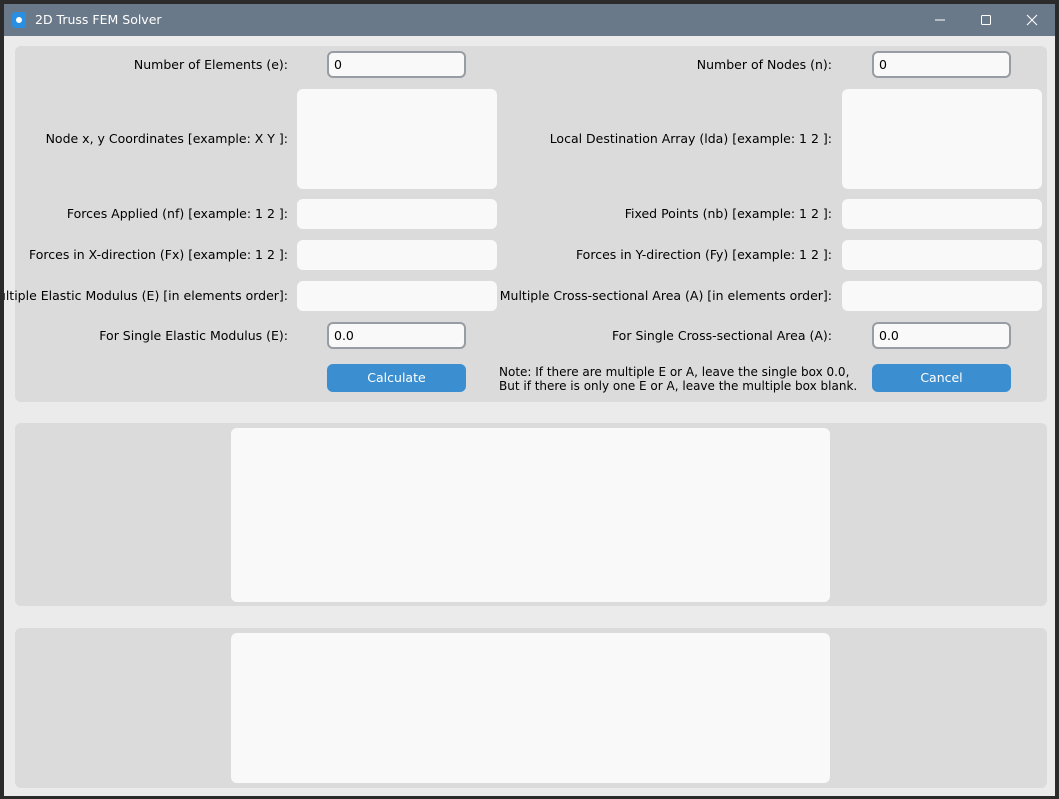 The height and width of the screenshot is (799, 1059). I want to click on minimize-icon, so click(940, 20).